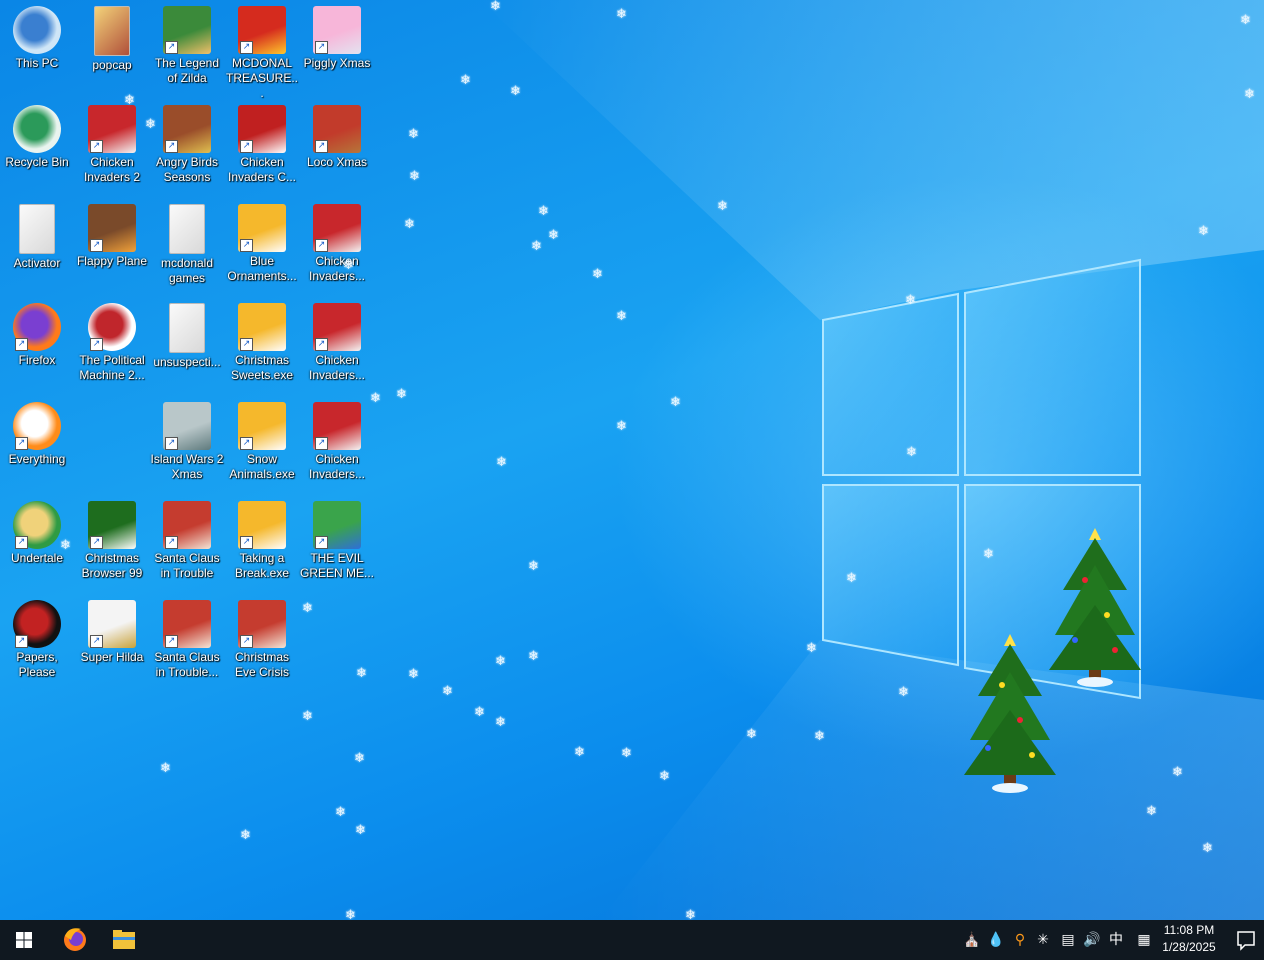 This screenshot has height=965, width=1264. What do you see at coordinates (1116, 940) in the screenshot?
I see `ime-indicator: 中` at bounding box center [1116, 940].